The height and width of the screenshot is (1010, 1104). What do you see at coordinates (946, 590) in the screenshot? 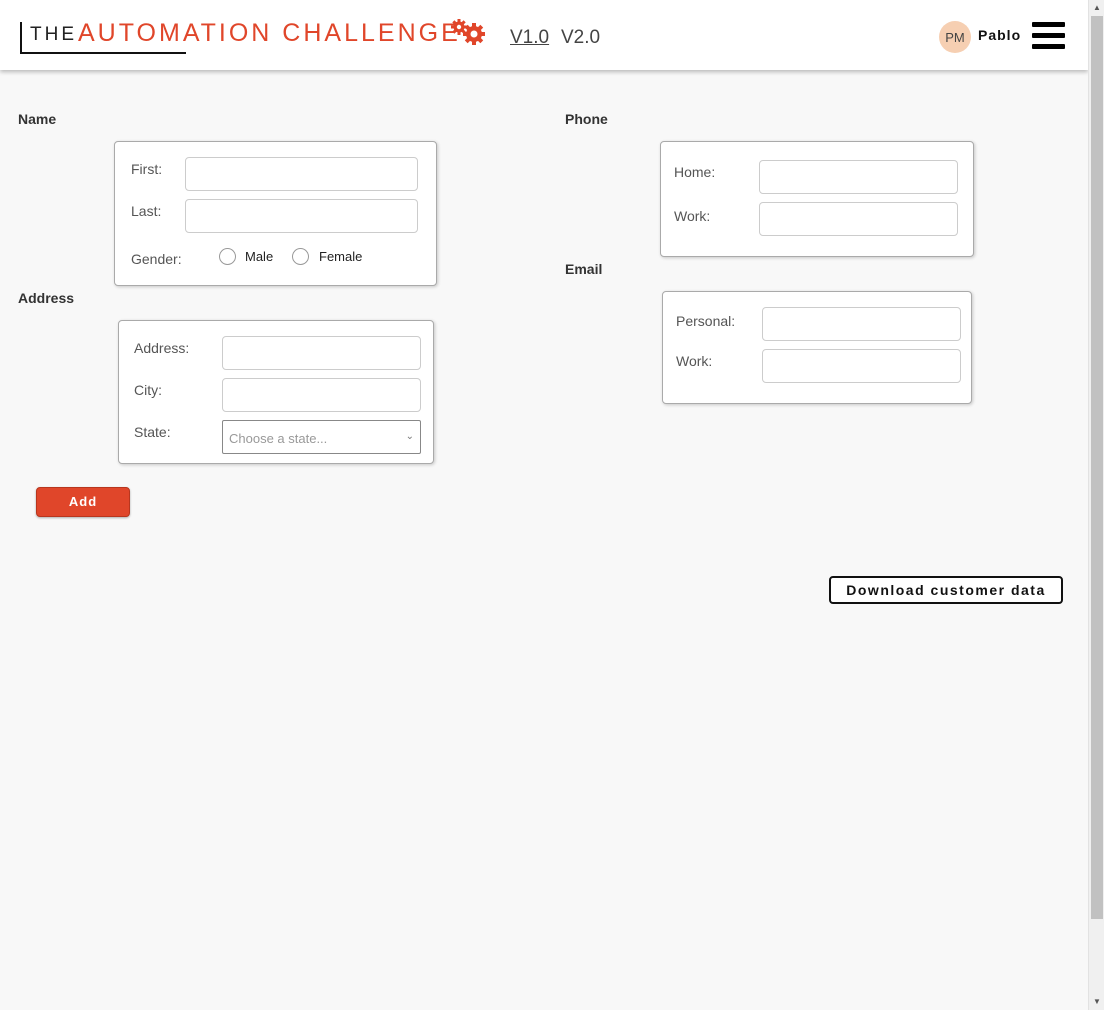
I see `download-customer-data-button: Download customer data` at bounding box center [946, 590].